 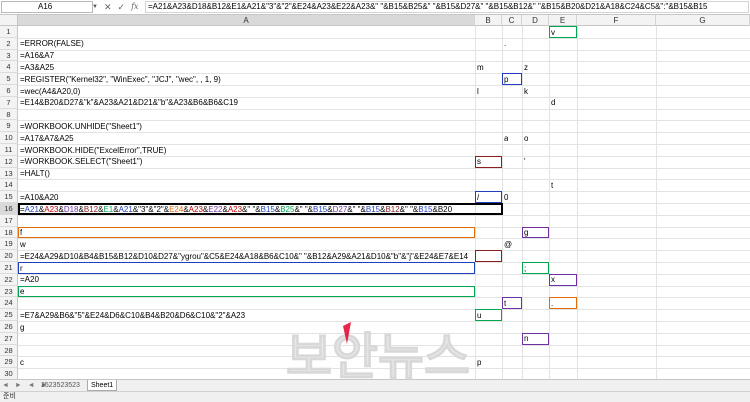 I want to click on row-header-26: 26, so click(x=9, y=327).